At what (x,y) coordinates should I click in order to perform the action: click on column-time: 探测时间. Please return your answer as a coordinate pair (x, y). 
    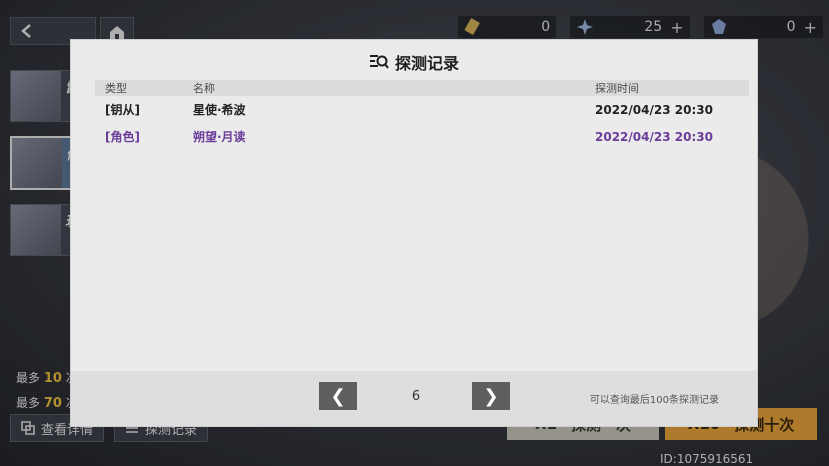
    Looking at the image, I should click on (617, 88).